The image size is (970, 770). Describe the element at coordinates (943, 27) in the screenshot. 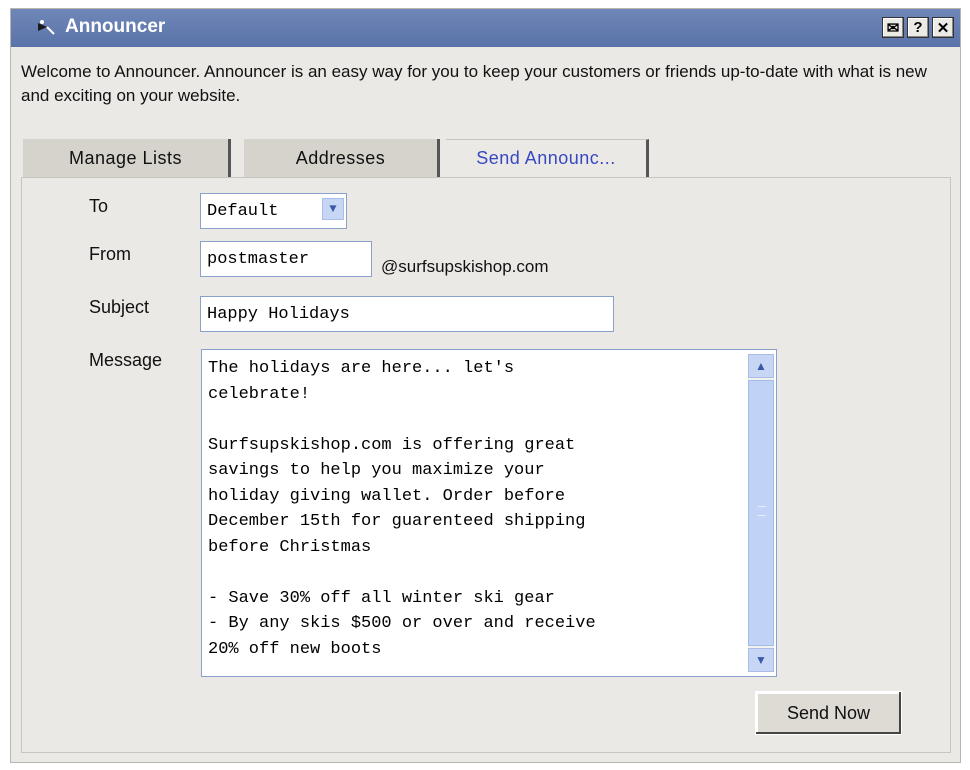

I see `close-icon: ✕` at that location.